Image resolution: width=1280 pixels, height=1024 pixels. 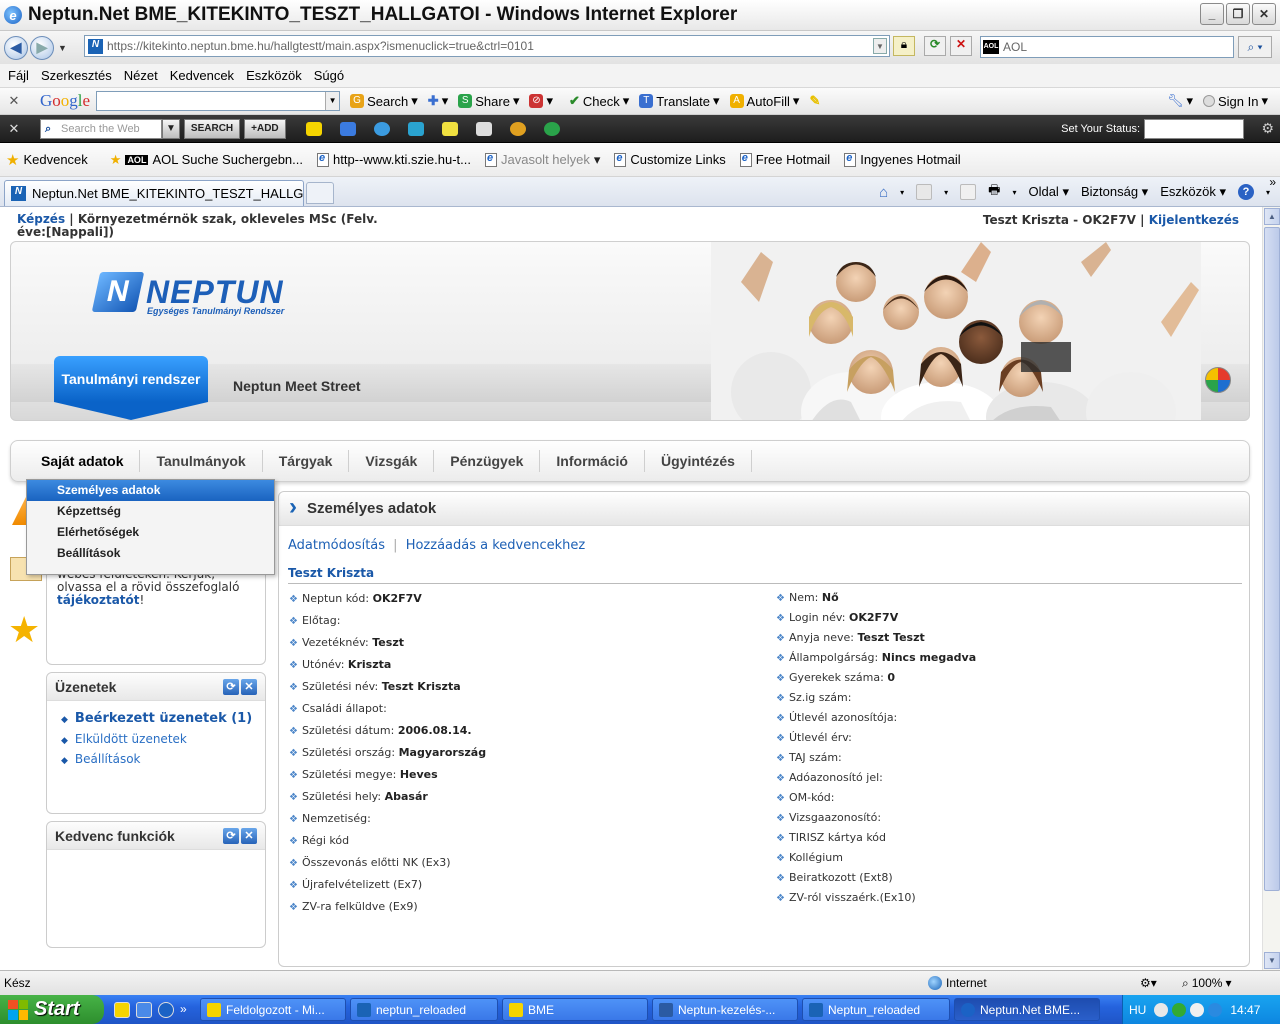 I want to click on task-neptun-reloaded: neptun_reloaded, so click(x=424, y=1009).